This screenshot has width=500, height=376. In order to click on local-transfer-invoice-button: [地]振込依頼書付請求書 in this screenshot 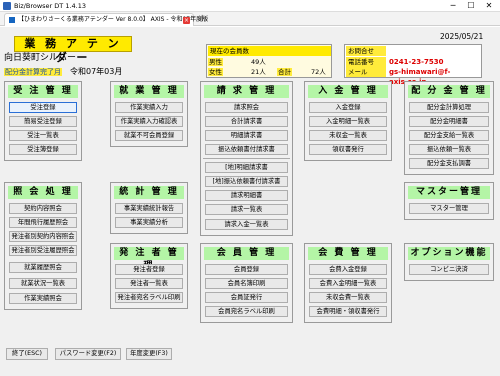, I will do `click(246, 181)`.